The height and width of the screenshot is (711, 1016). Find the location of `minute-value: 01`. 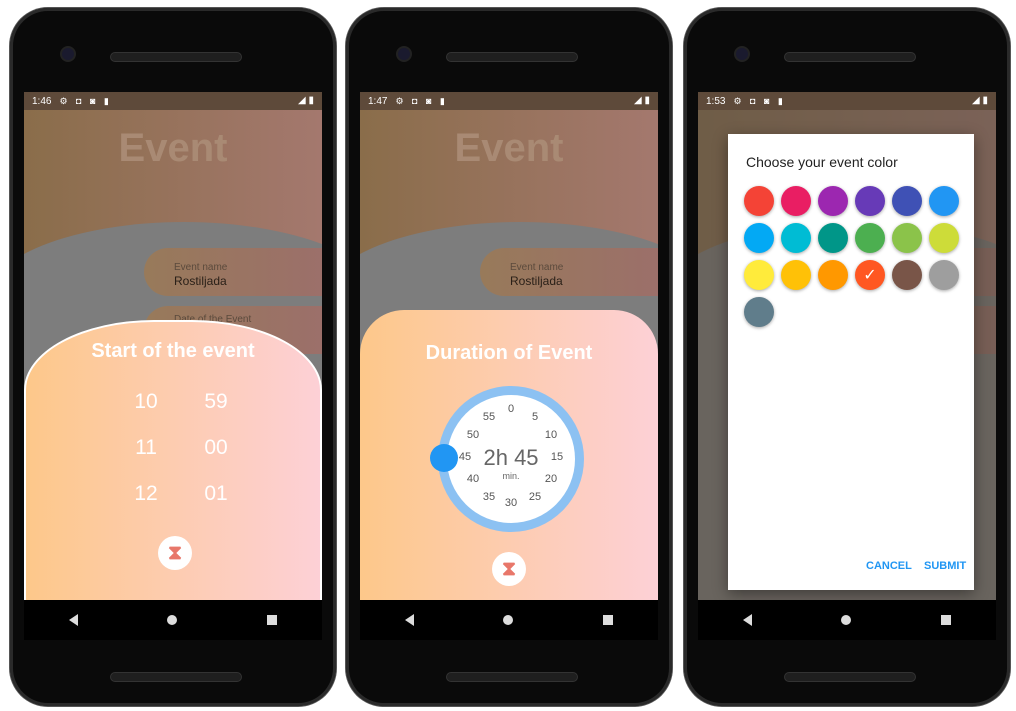

minute-value: 01 is located at coordinates (216, 494).